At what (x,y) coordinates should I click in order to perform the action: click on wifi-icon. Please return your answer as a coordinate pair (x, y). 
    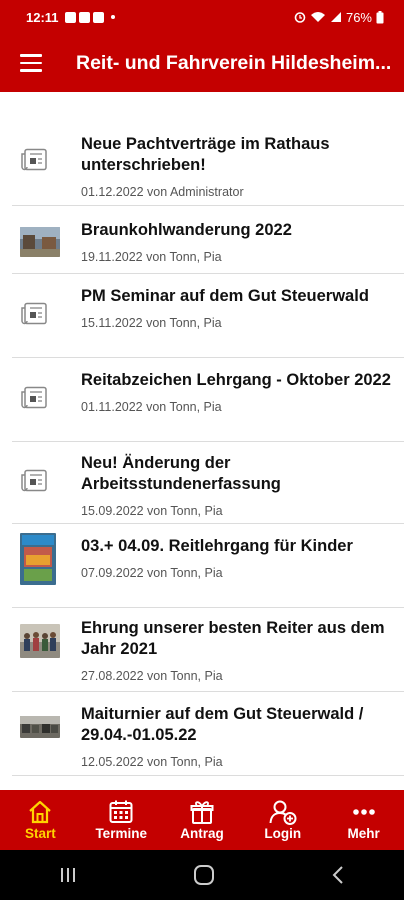
    Looking at the image, I should click on (317, 17).